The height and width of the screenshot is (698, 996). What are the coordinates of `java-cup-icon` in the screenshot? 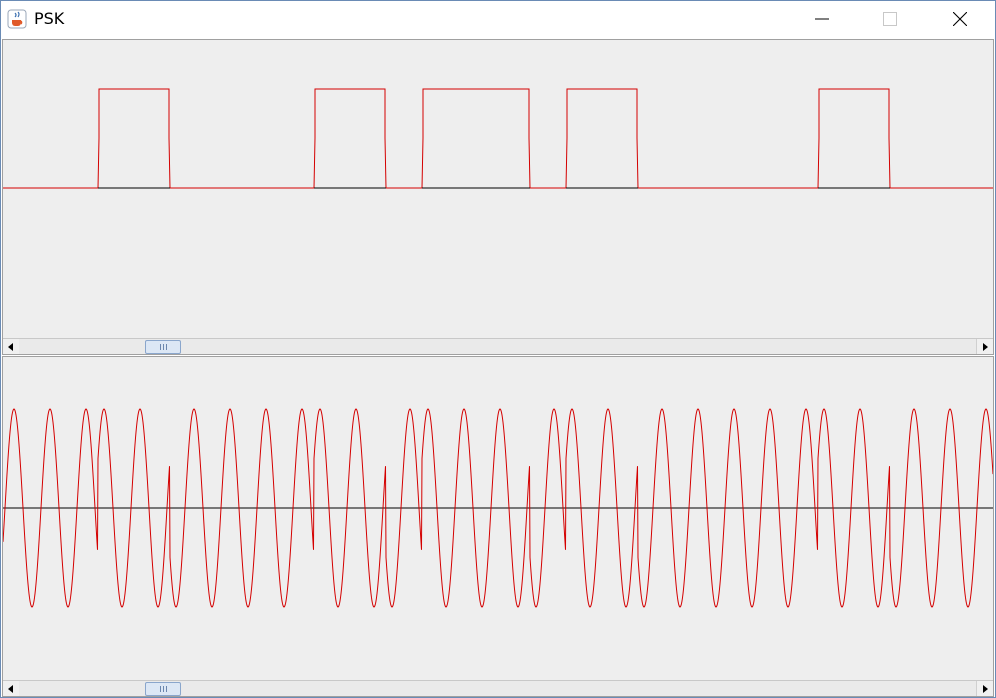 It's located at (17, 19).